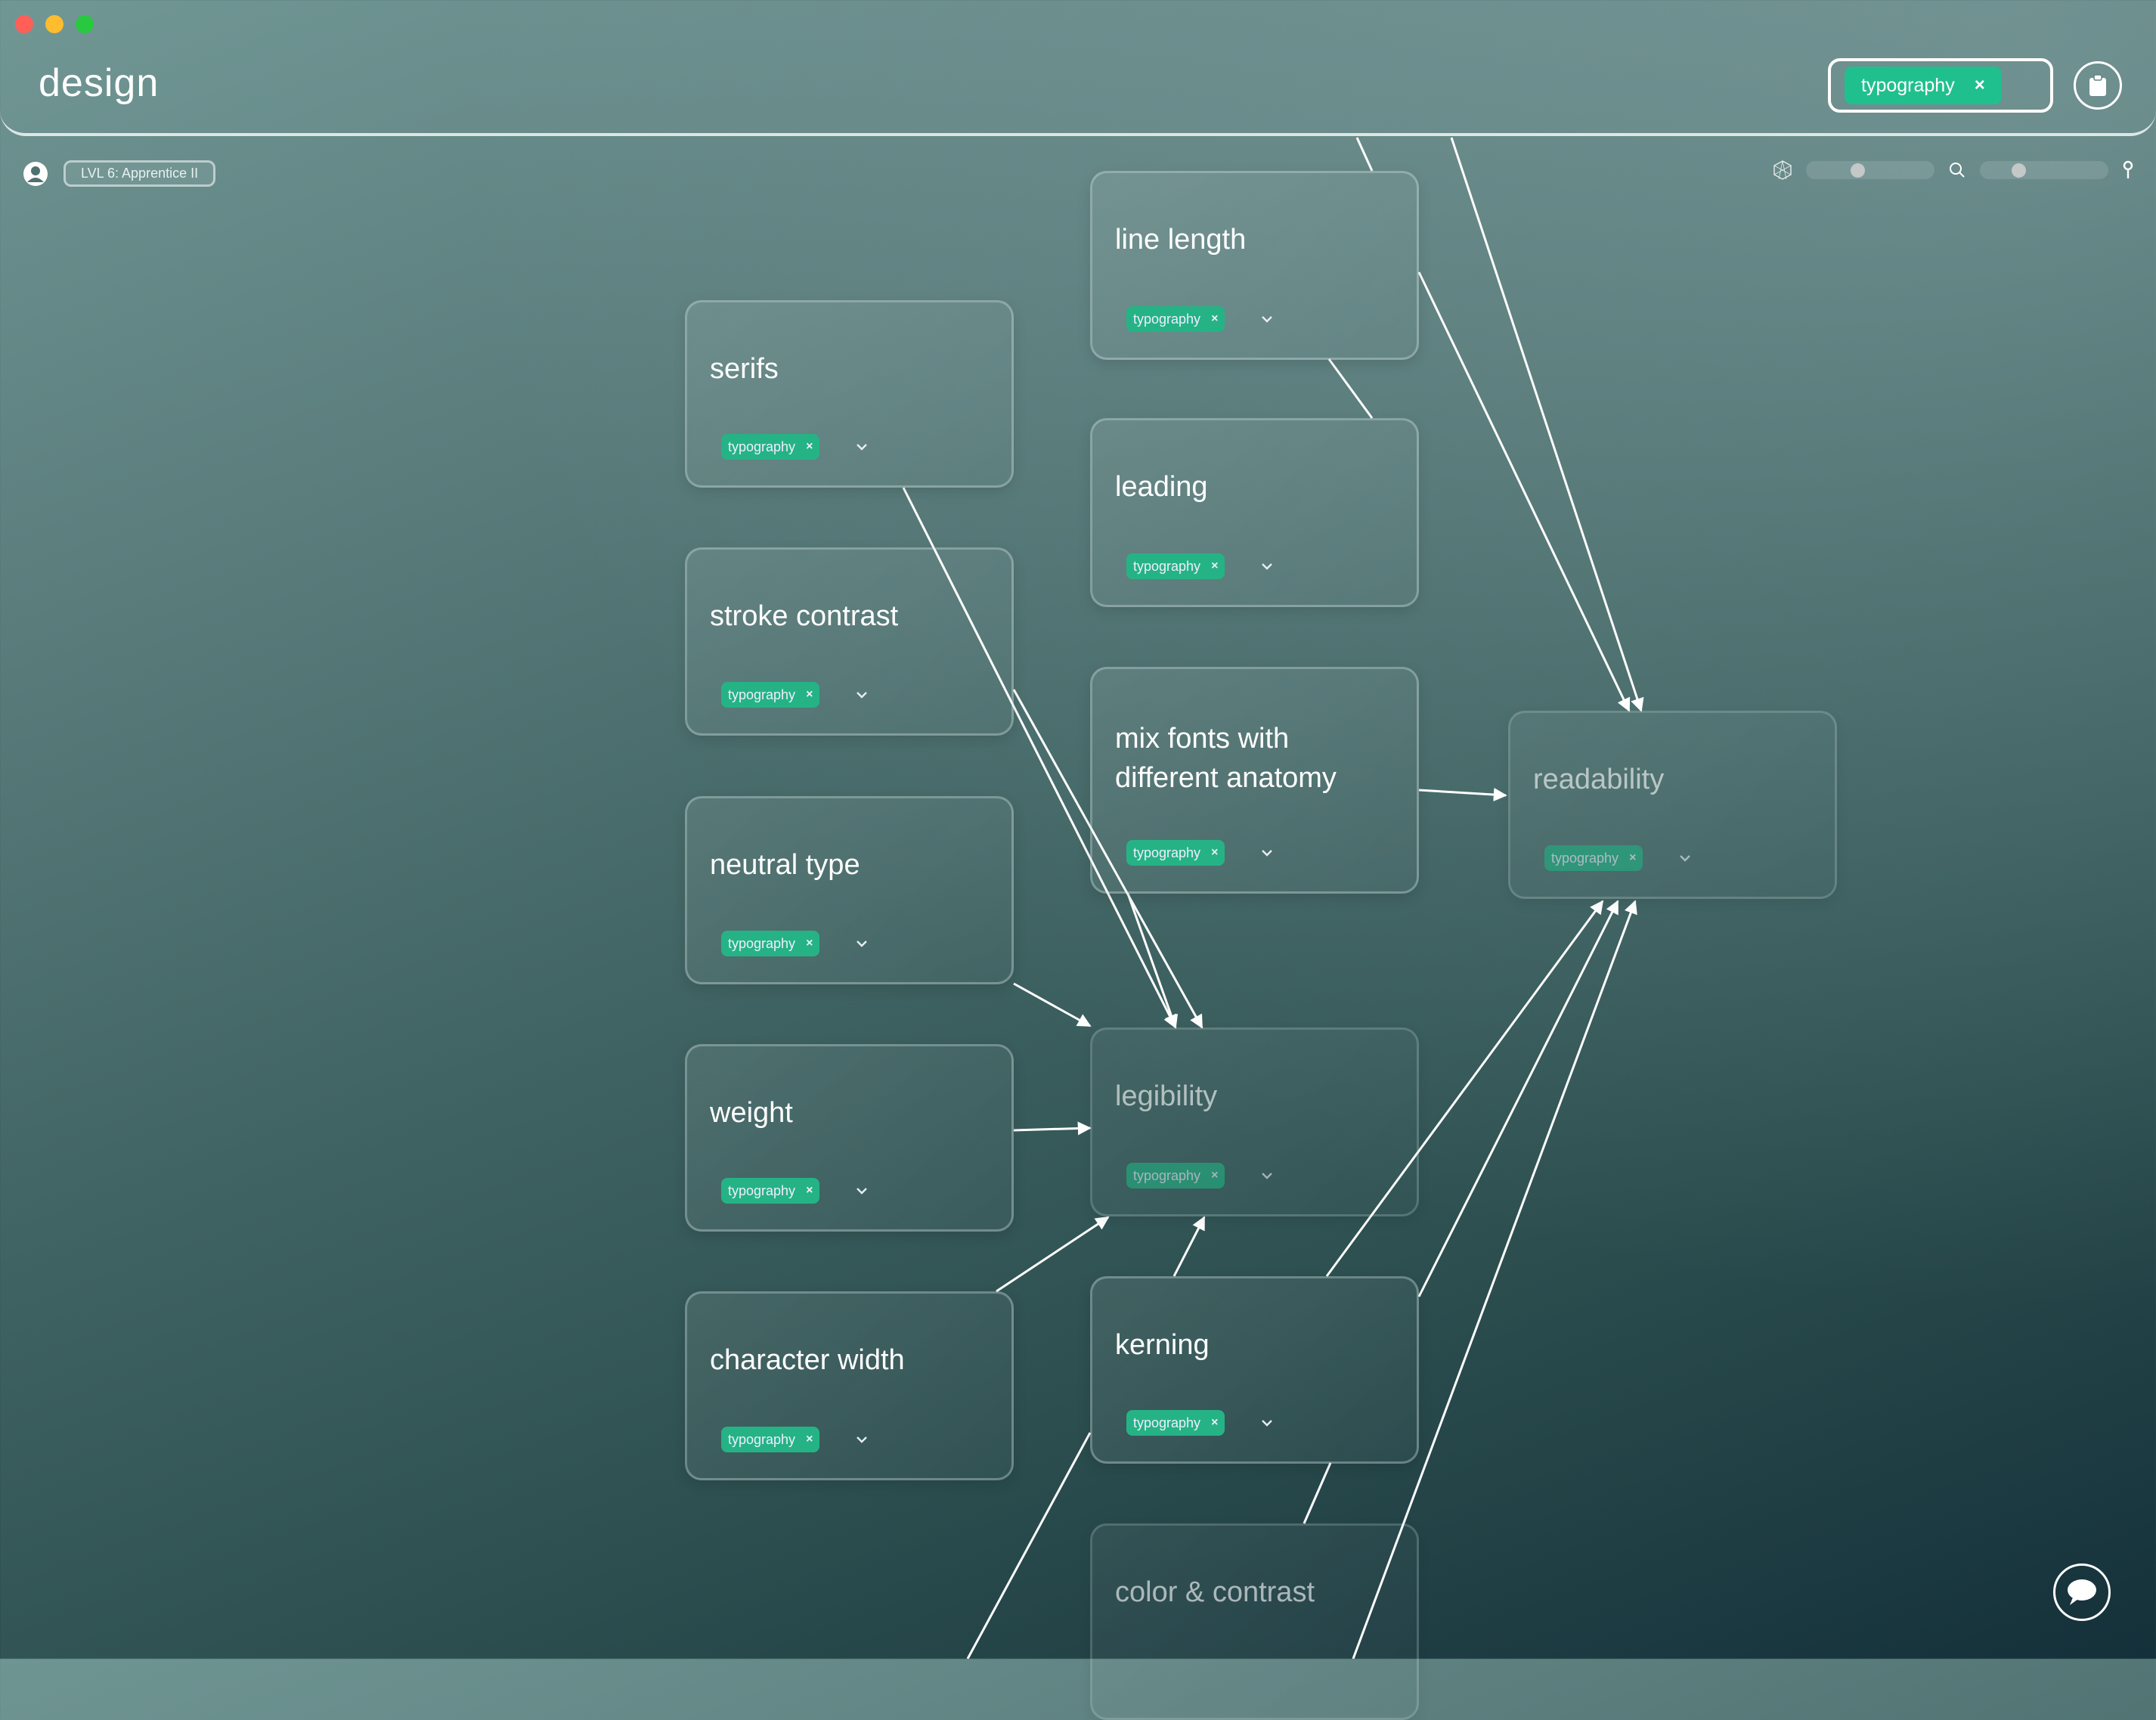 This screenshot has height=1720, width=2156. What do you see at coordinates (1161, 487) in the screenshot?
I see `node-title: leading` at bounding box center [1161, 487].